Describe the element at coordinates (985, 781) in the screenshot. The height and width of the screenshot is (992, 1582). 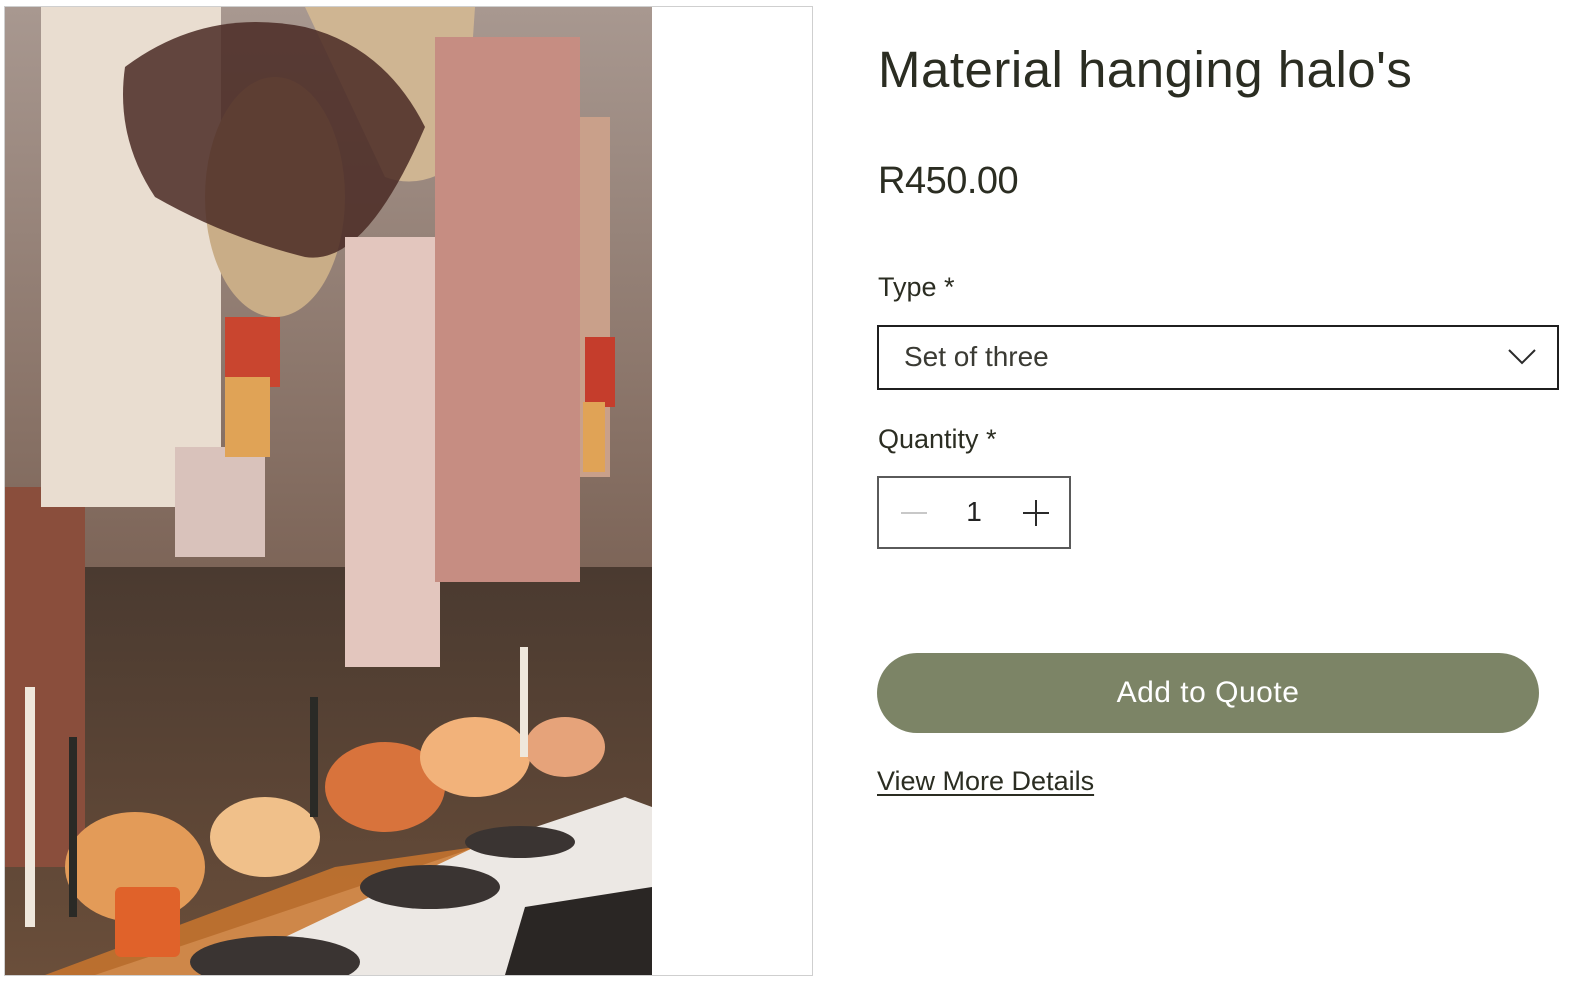
I see `view-more-details-link: View More Details` at that location.